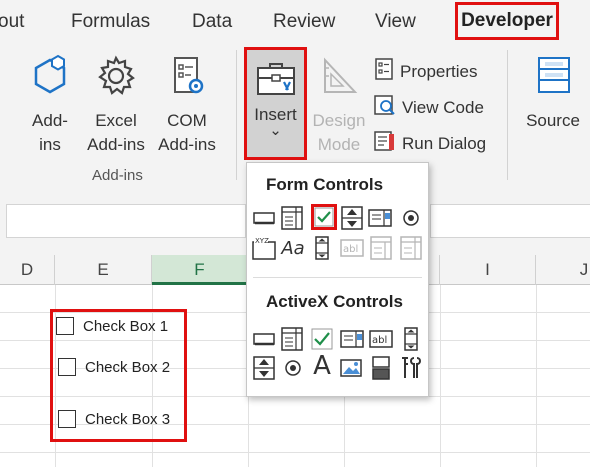 This screenshot has width=590, height=467. I want to click on column-header-i: I, so click(488, 270).